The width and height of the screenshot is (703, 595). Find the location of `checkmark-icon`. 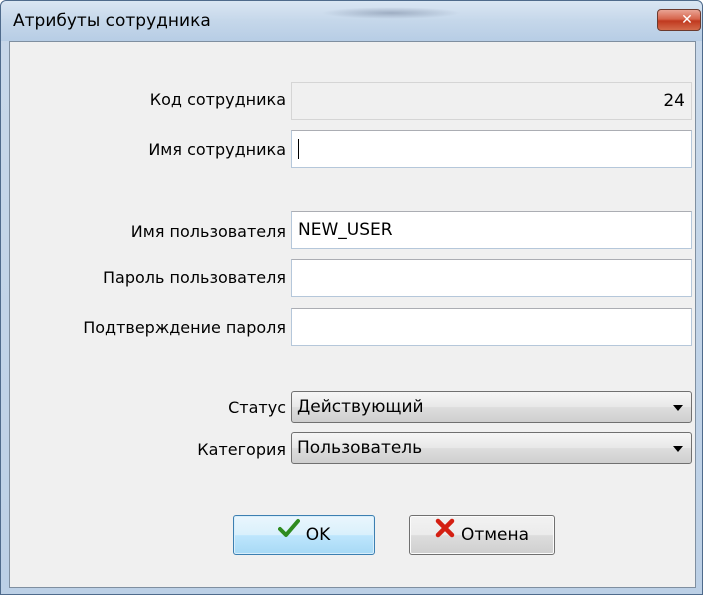

checkmark-icon is located at coordinates (288, 533).